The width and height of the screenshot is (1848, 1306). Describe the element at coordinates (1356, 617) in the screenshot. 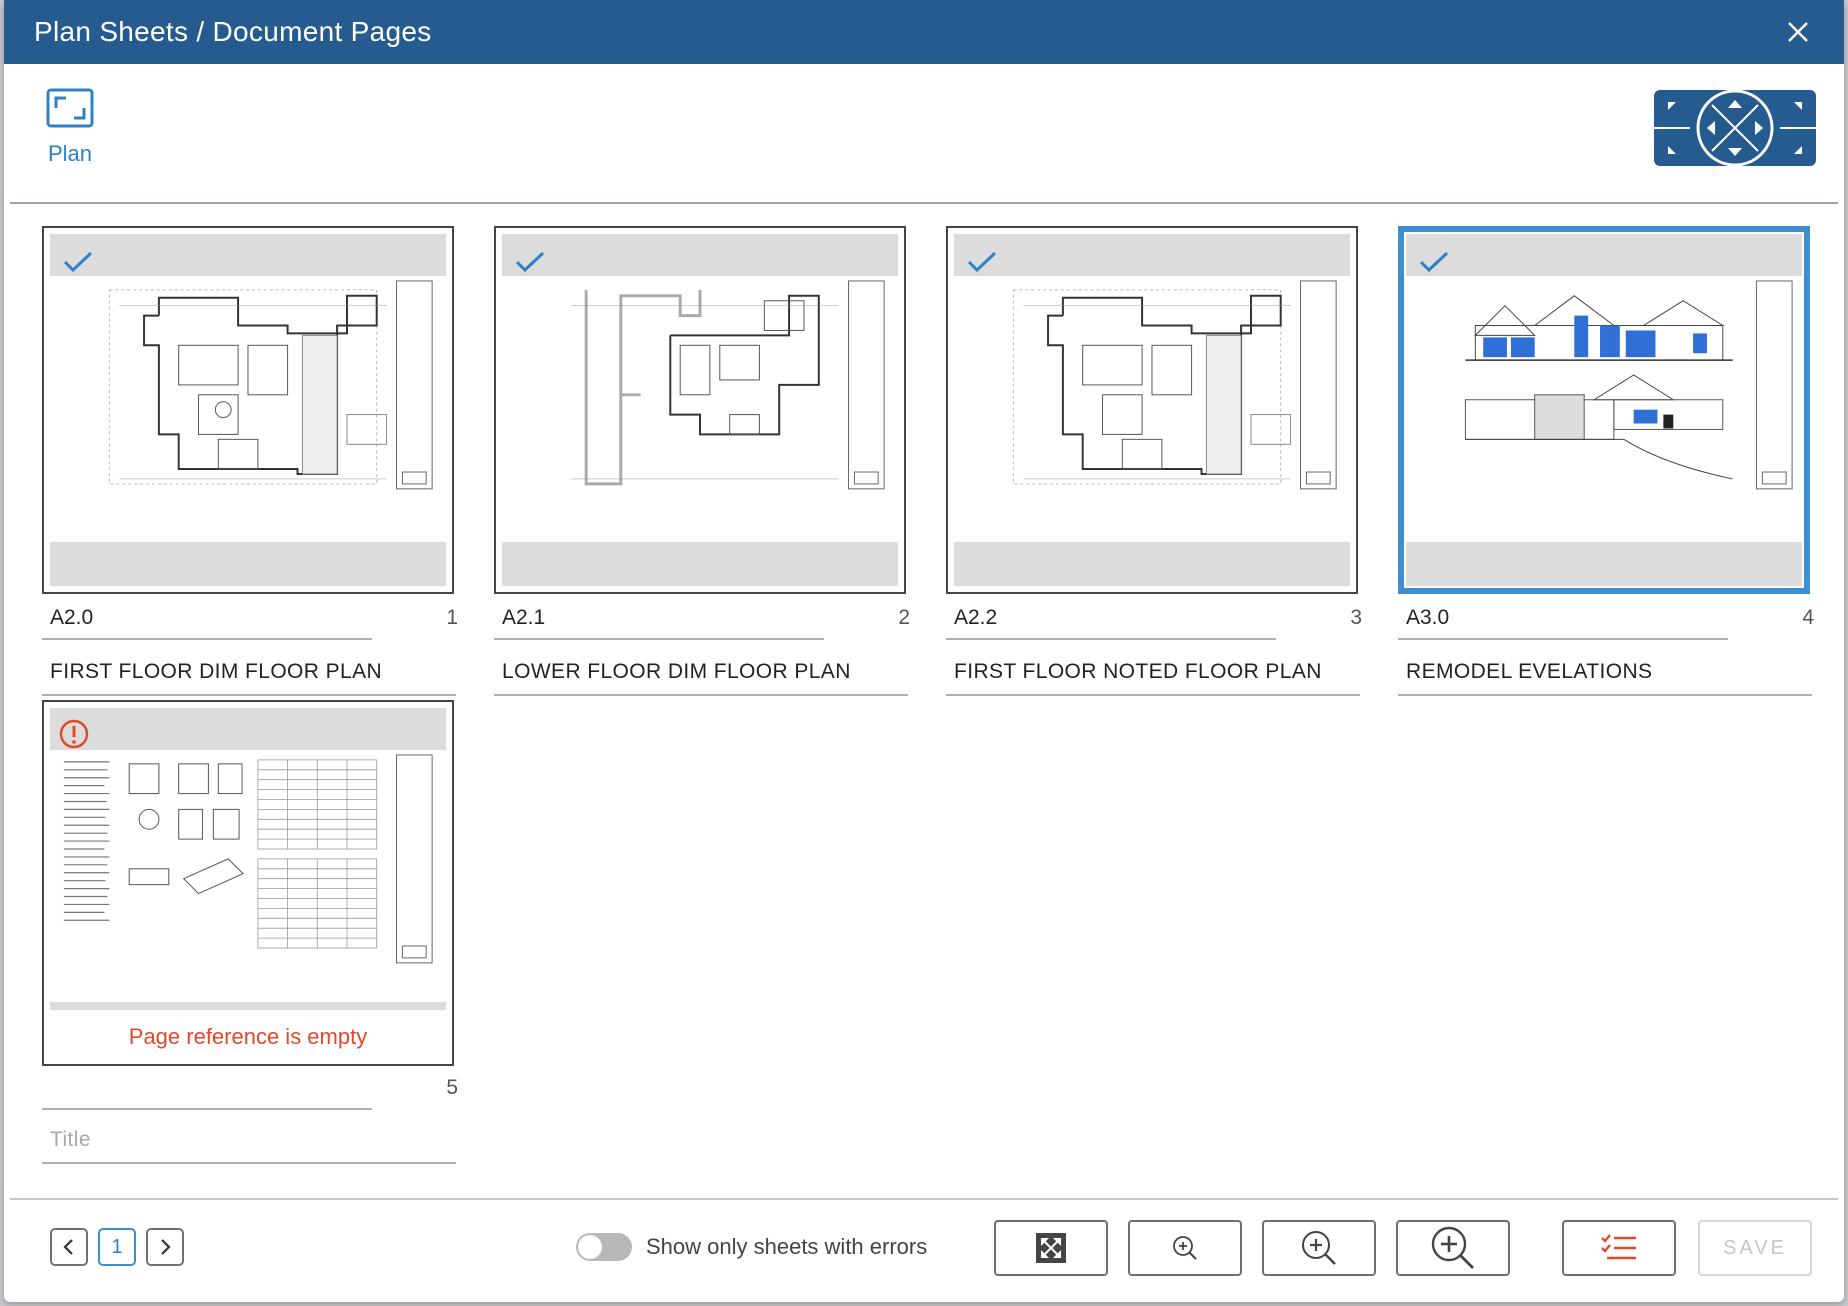

I see `sheet-number: 3` at that location.